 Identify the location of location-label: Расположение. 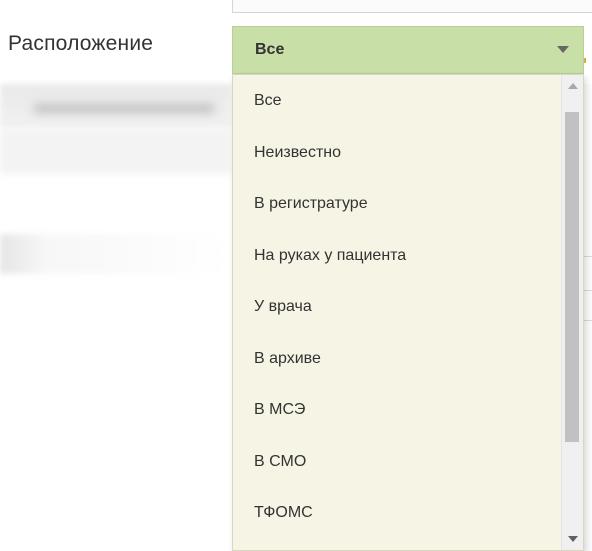
(81, 43).